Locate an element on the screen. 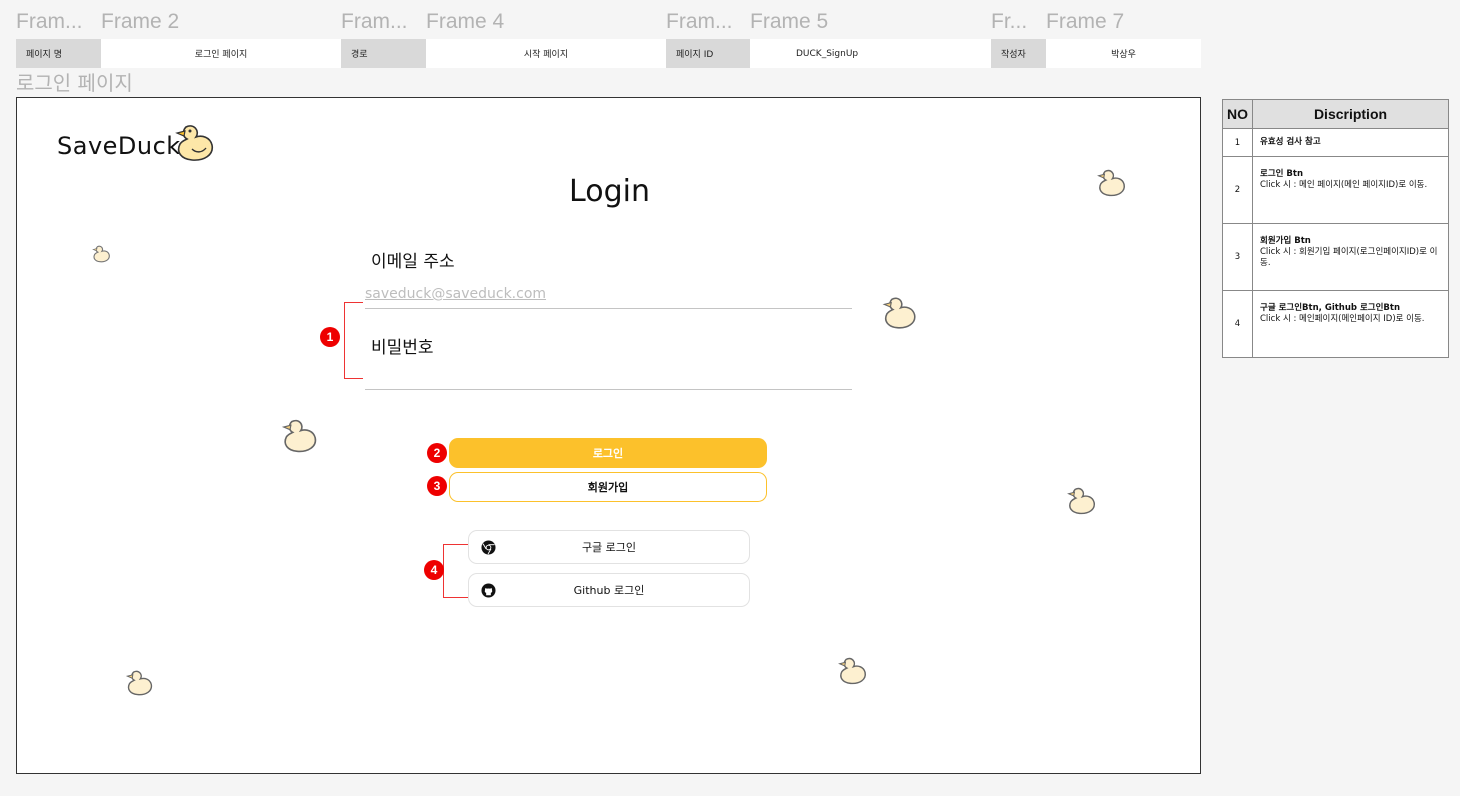 The height and width of the screenshot is (796, 1460). github-login-label: Github 로그인 is located at coordinates (609, 590).